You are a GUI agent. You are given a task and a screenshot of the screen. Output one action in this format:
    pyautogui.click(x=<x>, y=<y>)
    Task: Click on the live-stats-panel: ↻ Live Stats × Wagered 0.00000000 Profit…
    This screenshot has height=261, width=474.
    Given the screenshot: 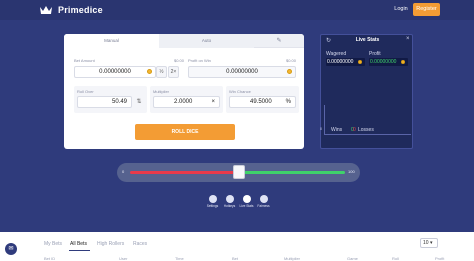 What is the action you would take?
    pyautogui.click(x=366, y=91)
    